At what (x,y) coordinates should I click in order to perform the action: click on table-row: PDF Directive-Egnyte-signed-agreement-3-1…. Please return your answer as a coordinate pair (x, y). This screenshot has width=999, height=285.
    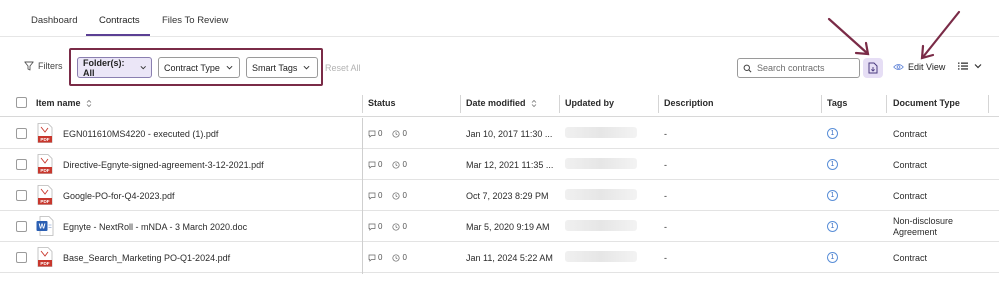
    Looking at the image, I should click on (499, 164).